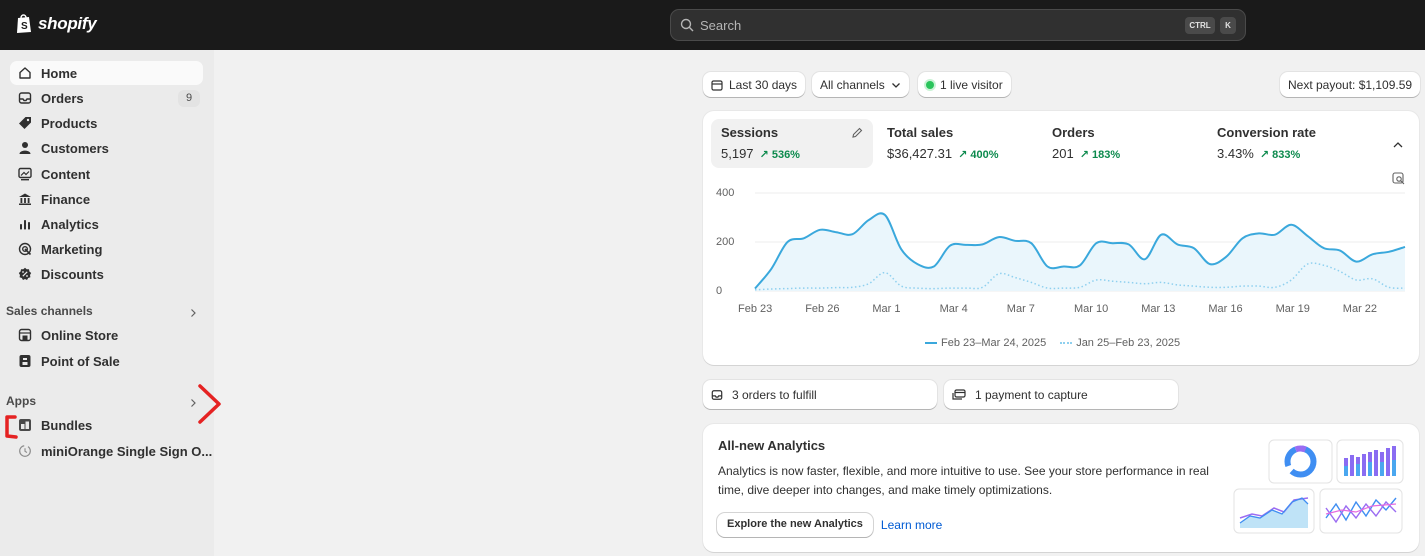  Describe the element at coordinates (1228, 25) in the screenshot. I see `shortcut-k-key: K` at that location.